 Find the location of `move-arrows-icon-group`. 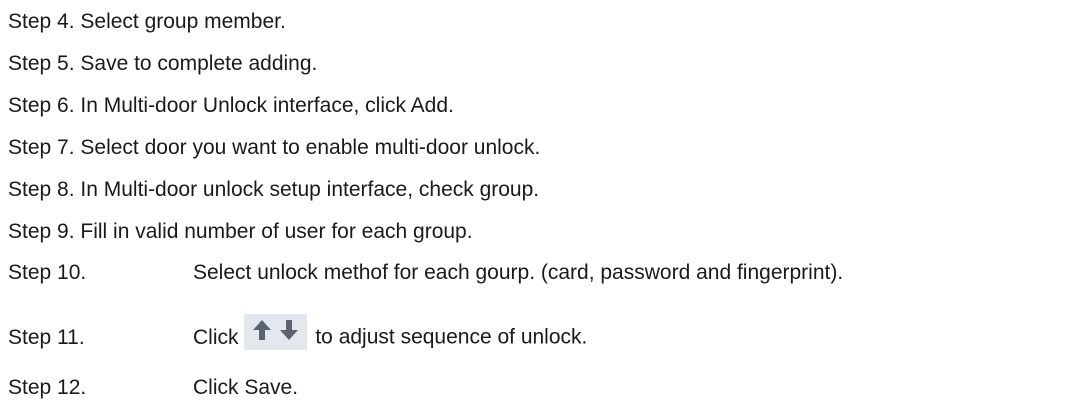

move-arrows-icon-group is located at coordinates (276, 332).